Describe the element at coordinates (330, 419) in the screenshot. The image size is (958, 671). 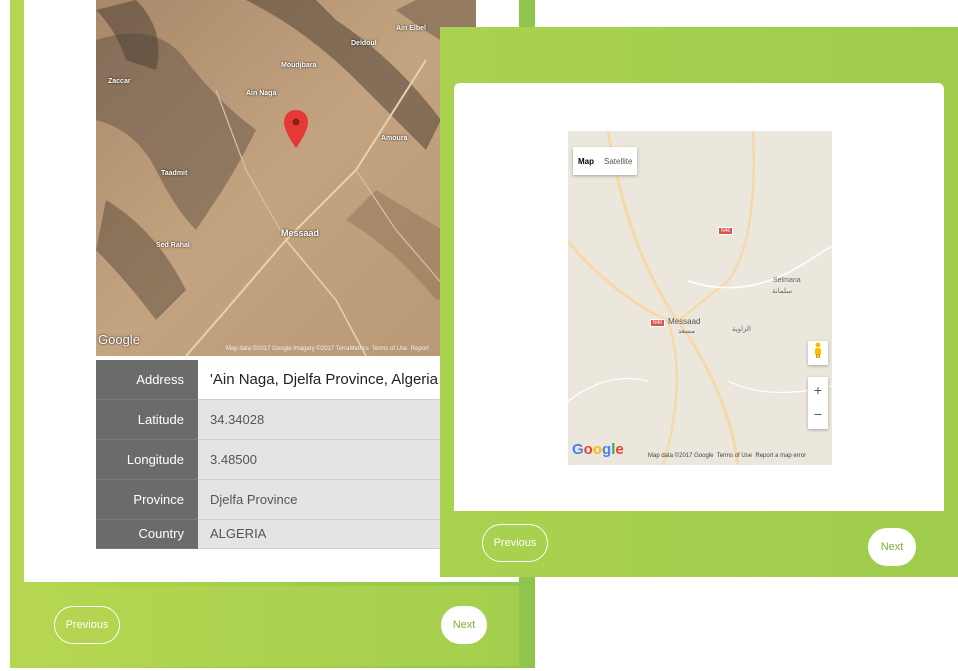
I see `latitude-value: 34.34028` at that location.